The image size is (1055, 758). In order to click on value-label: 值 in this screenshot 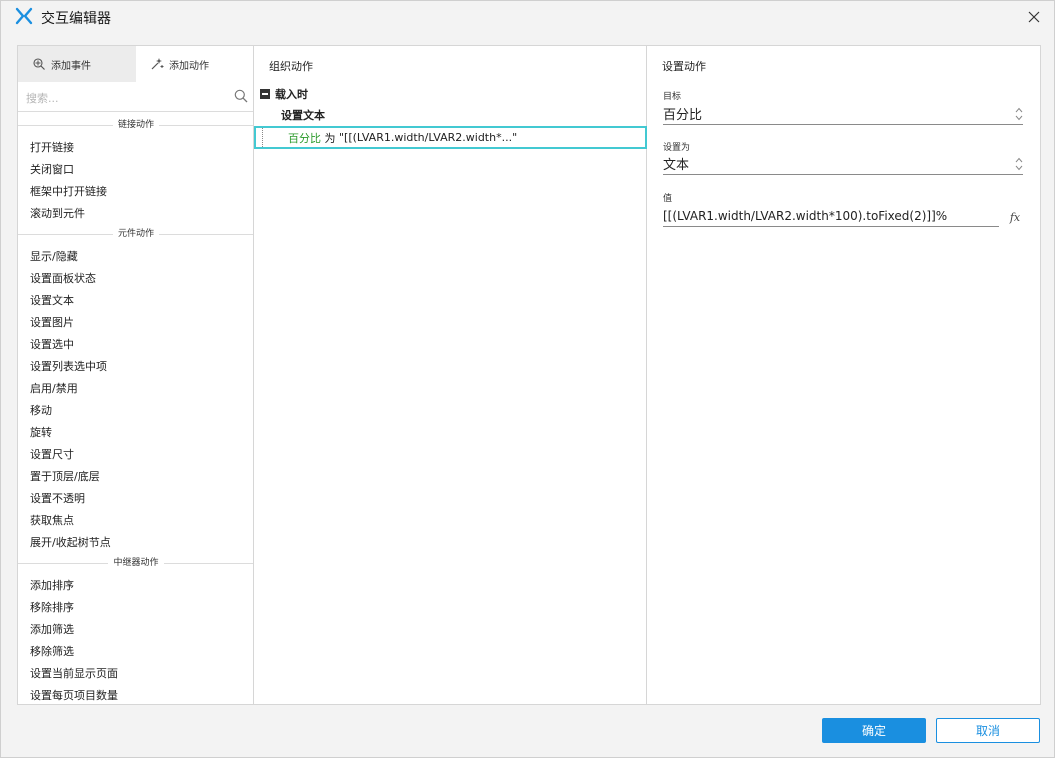, I will do `click(668, 199)`.